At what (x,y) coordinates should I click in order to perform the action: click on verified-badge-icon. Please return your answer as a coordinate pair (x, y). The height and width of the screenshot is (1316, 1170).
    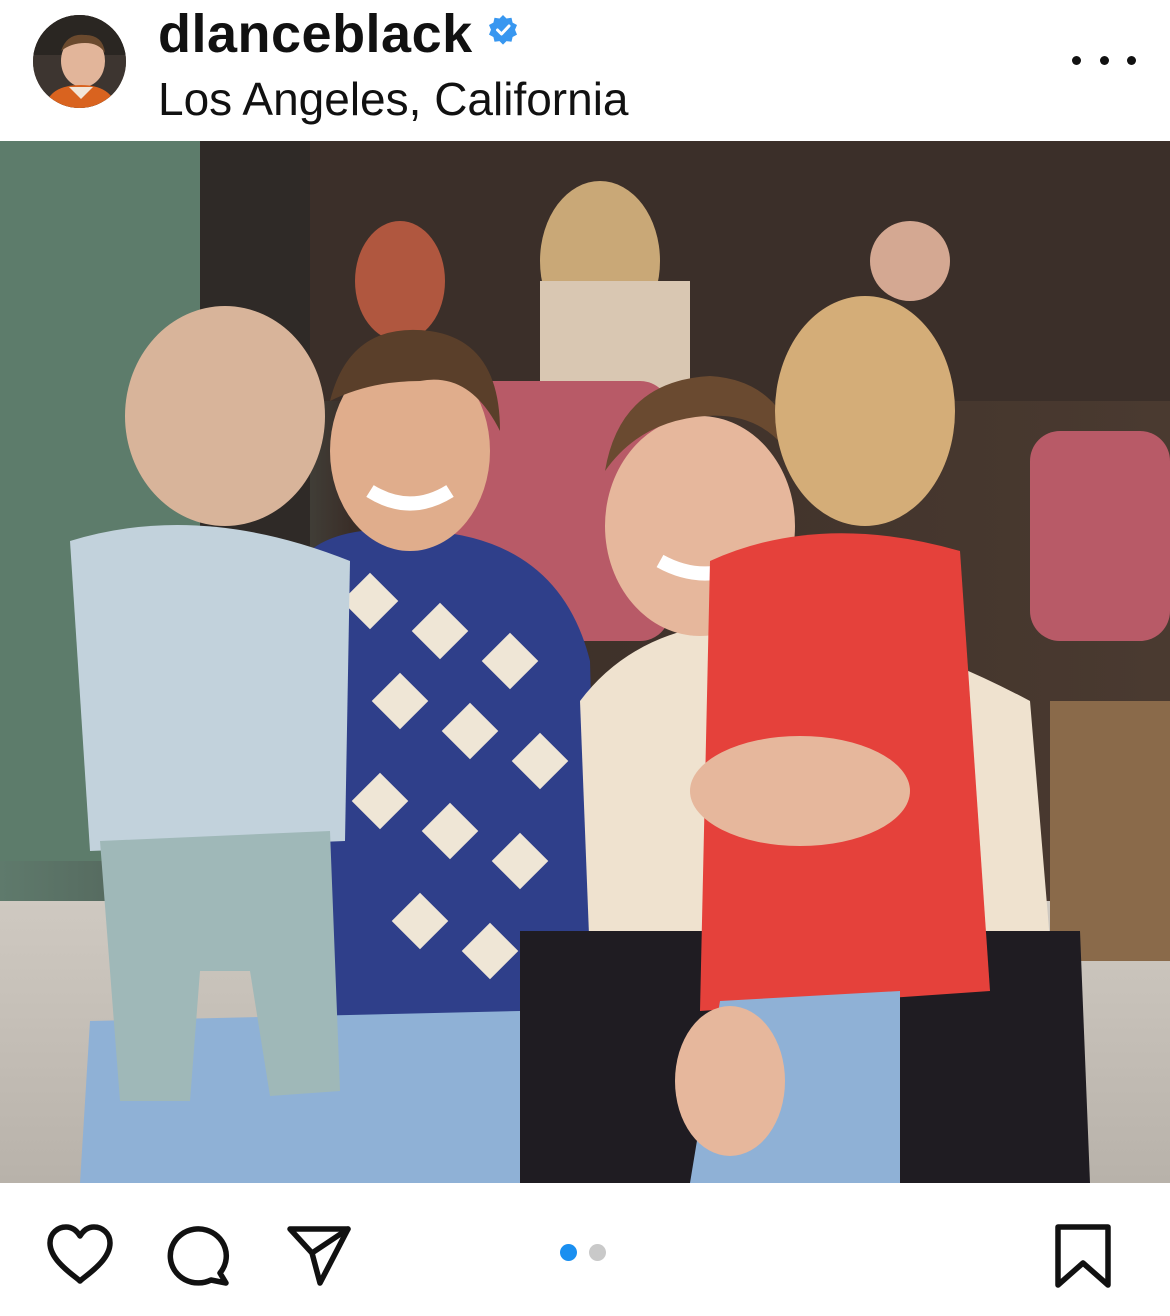
    Looking at the image, I should click on (503, 30).